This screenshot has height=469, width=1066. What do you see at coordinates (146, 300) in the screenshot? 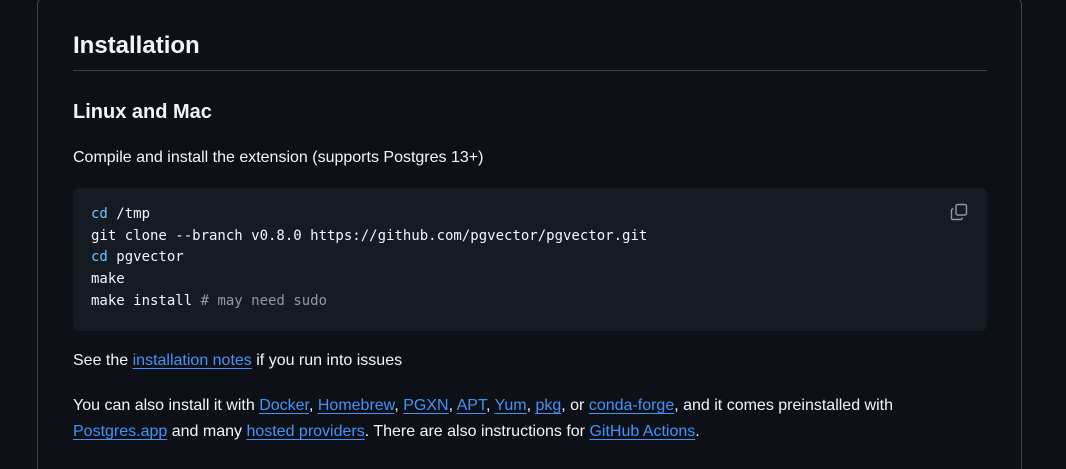
I see `code-text: make install` at bounding box center [146, 300].